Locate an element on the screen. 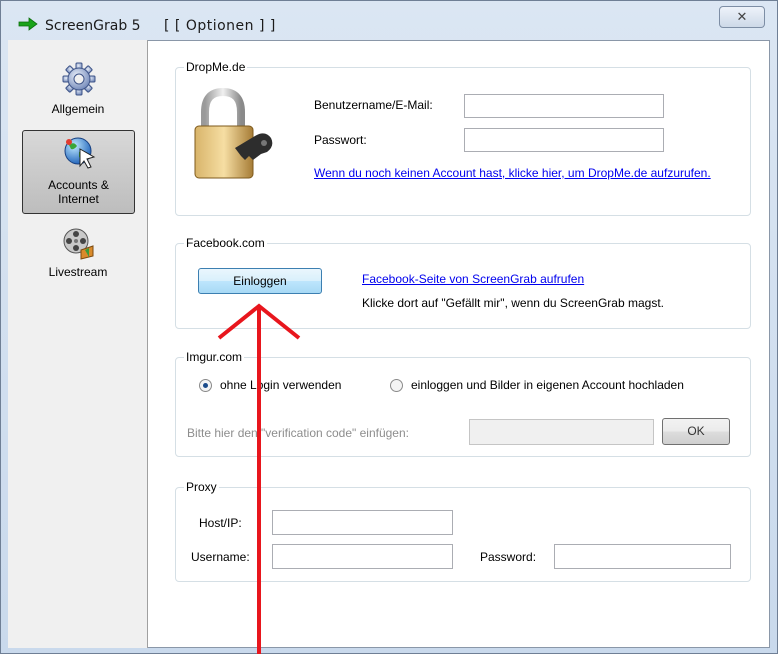  proxy-password-field is located at coordinates (642, 556).